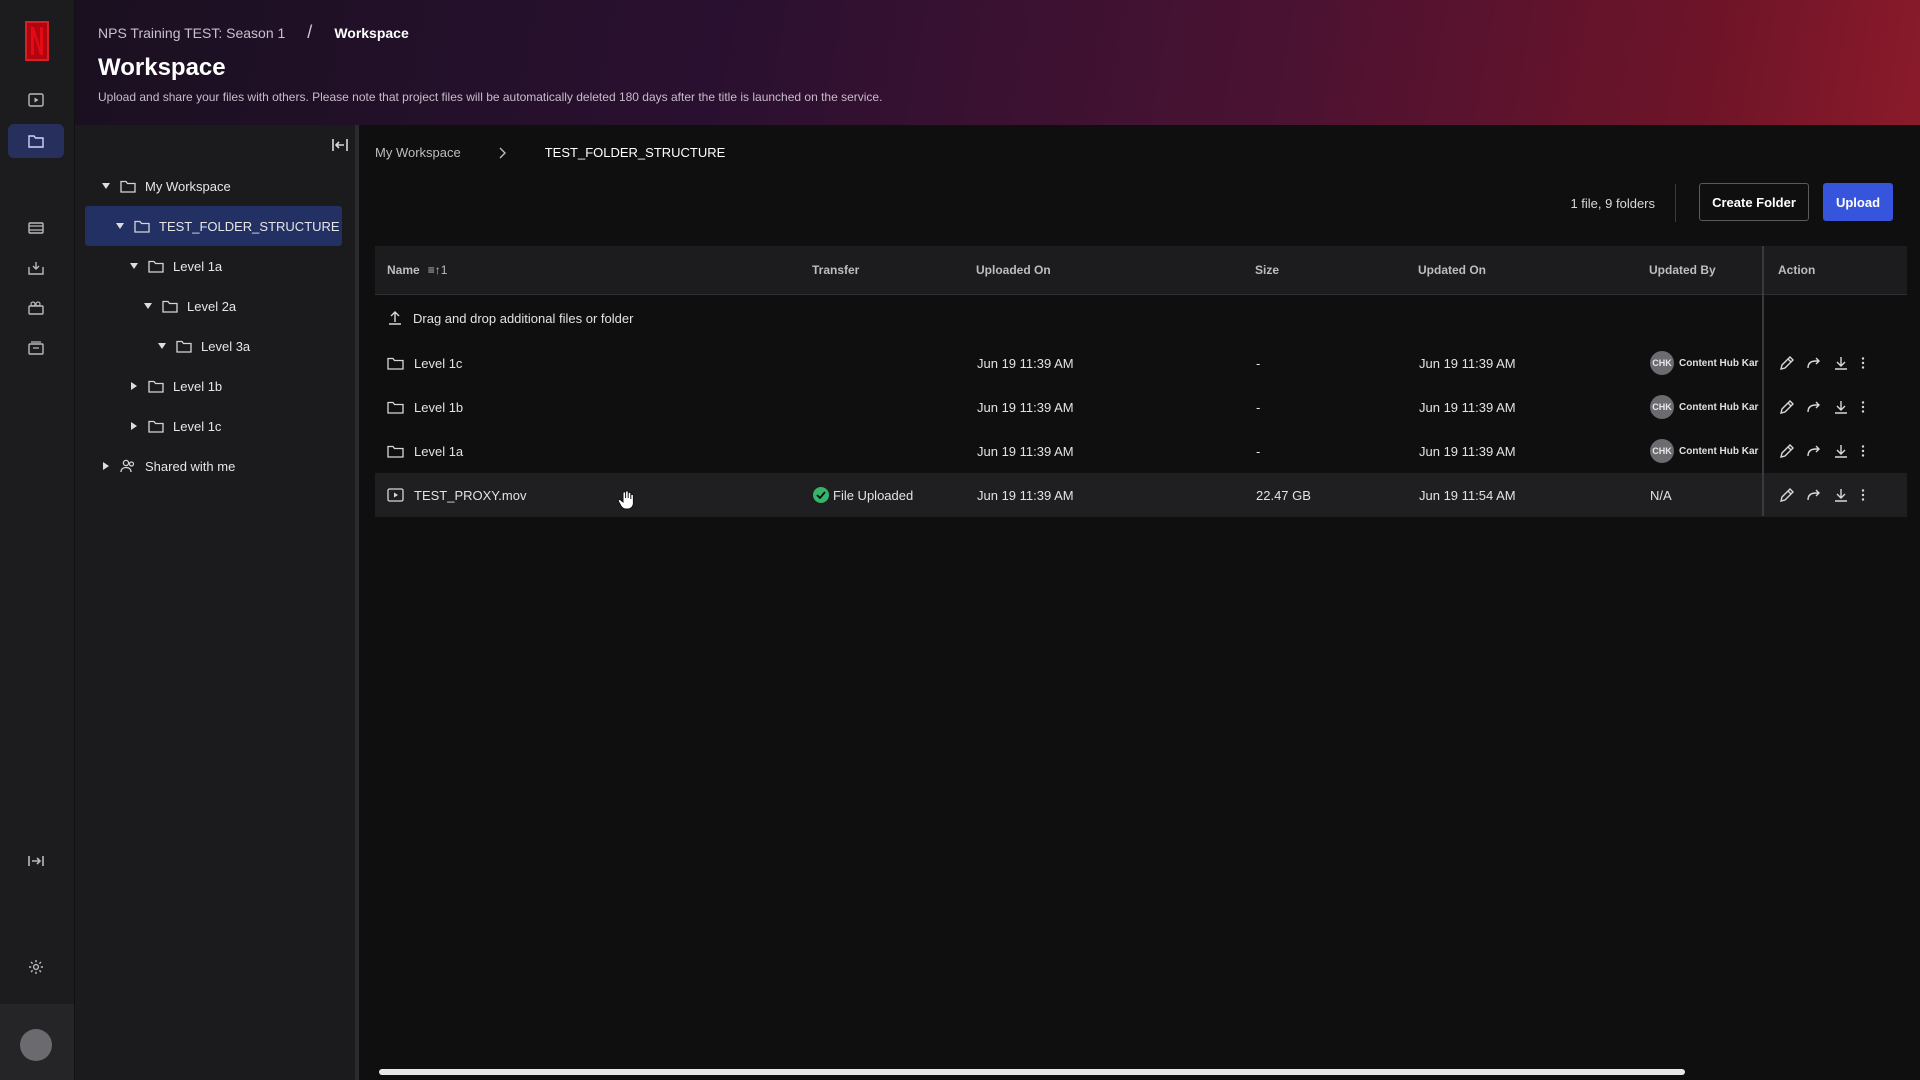 The width and height of the screenshot is (1920, 1080). What do you see at coordinates (37, 41) in the screenshot?
I see `netflix-logo` at bounding box center [37, 41].